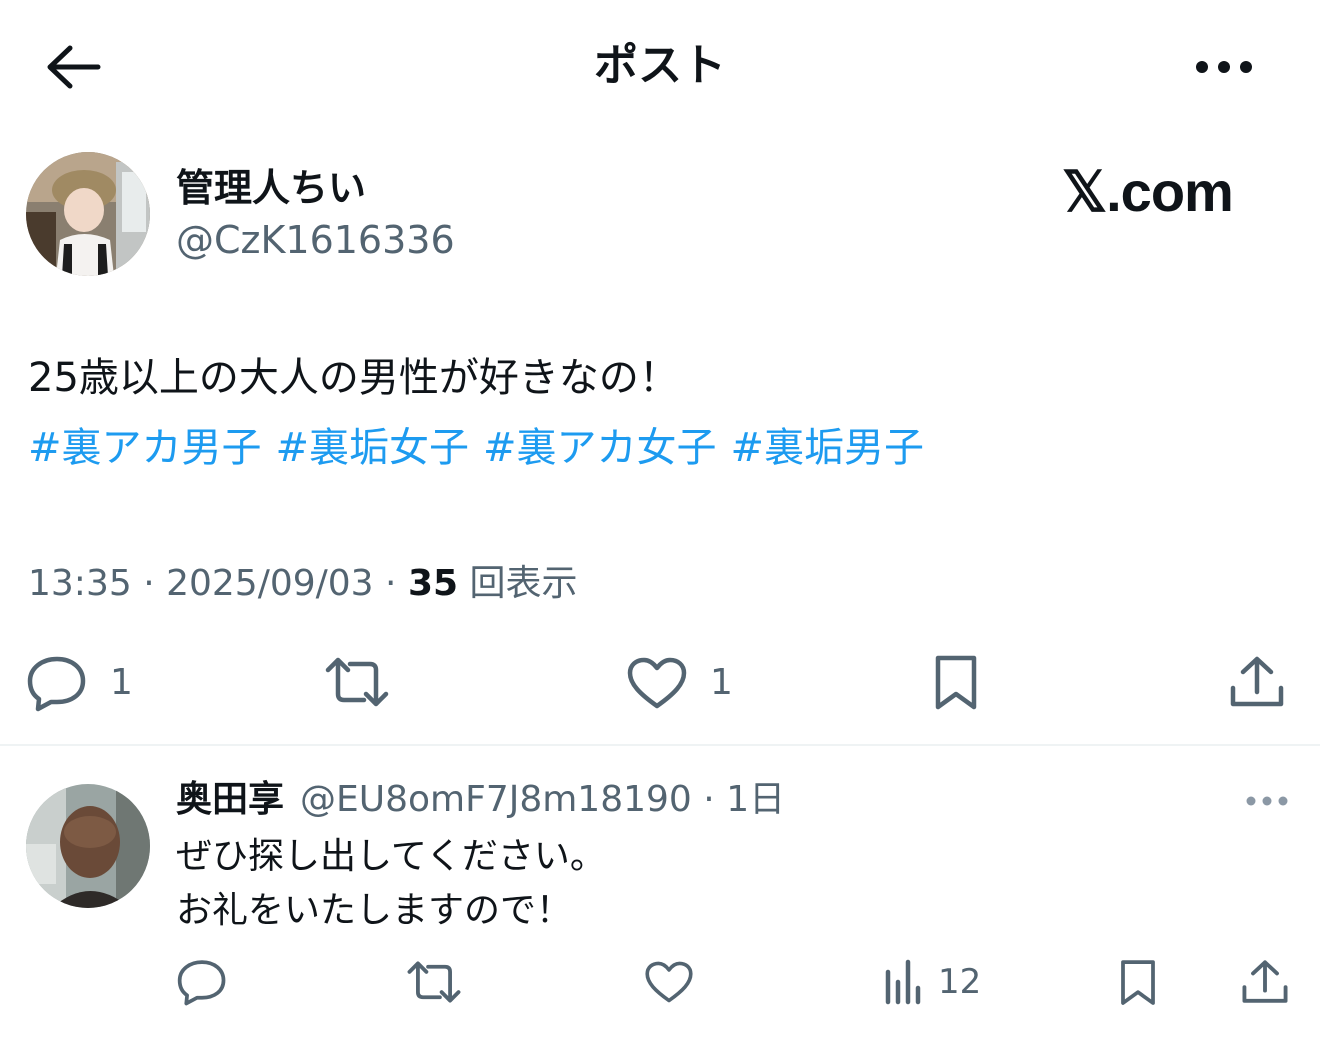 The width and height of the screenshot is (1320, 1051). I want to click on reply-count: 1, so click(121, 682).